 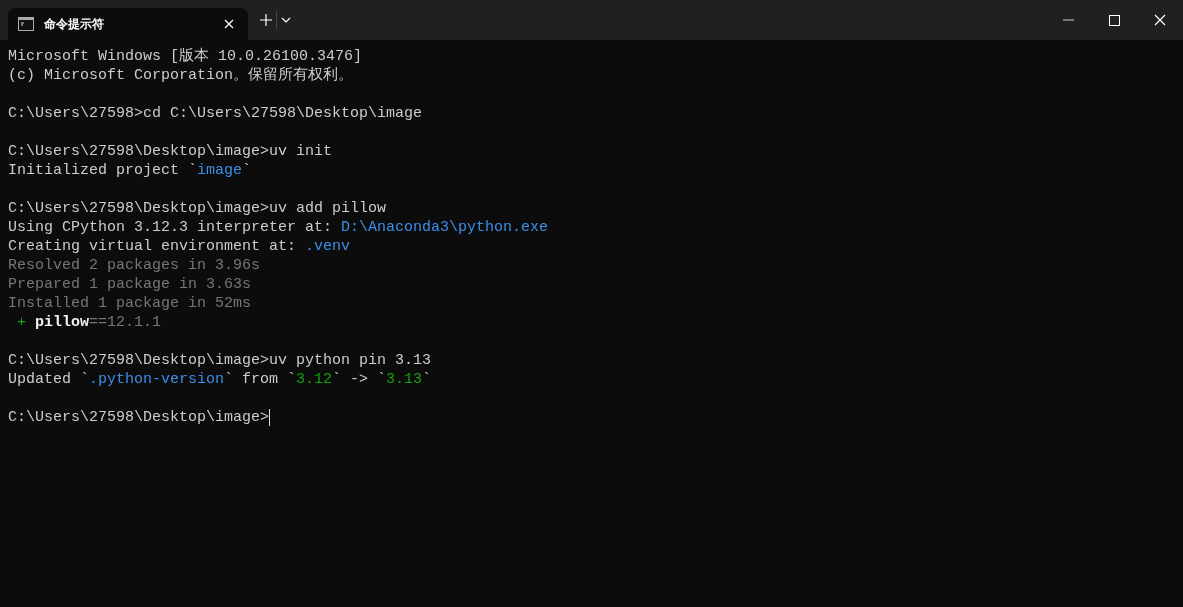 What do you see at coordinates (215, 113) in the screenshot?
I see `terminal-line: C:\Users\27598>cd C:\Users\27598\Desktop\image` at bounding box center [215, 113].